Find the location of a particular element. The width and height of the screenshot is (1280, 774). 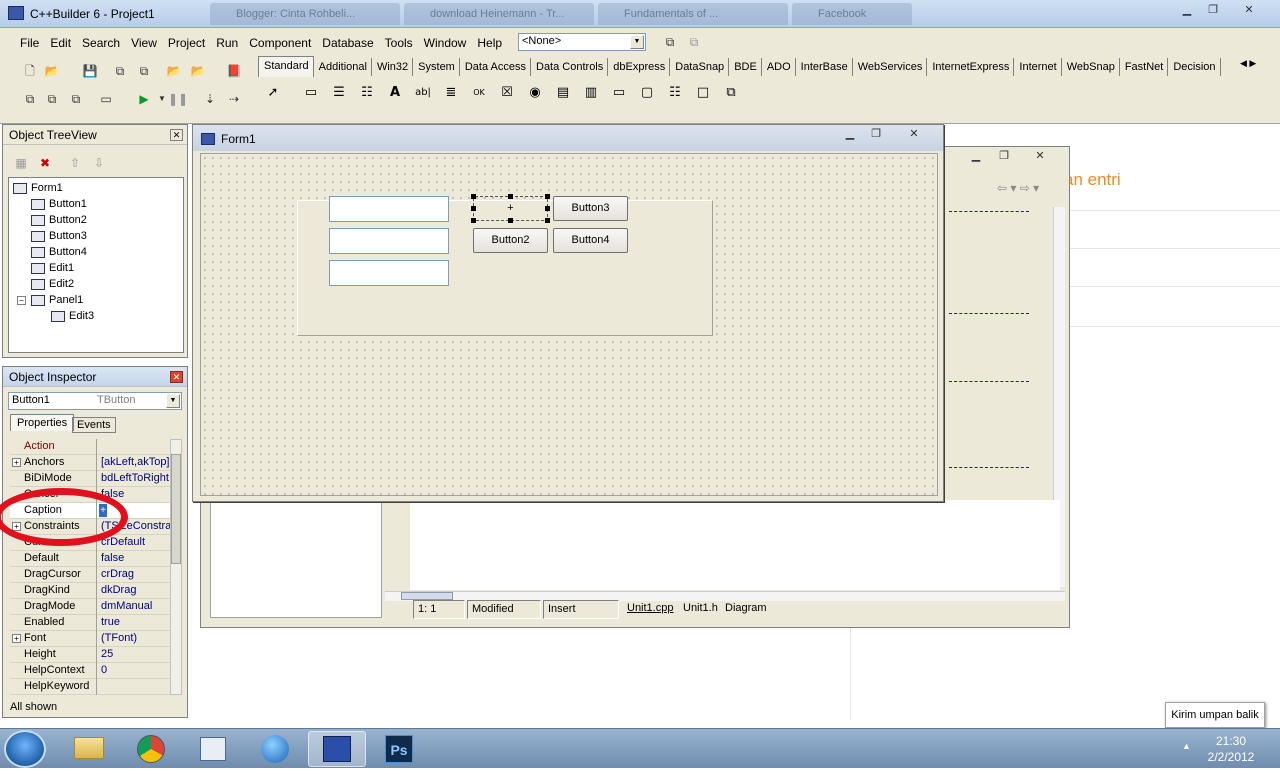

palette-tab-fastnet: FastNet is located at coordinates (1144, 67).